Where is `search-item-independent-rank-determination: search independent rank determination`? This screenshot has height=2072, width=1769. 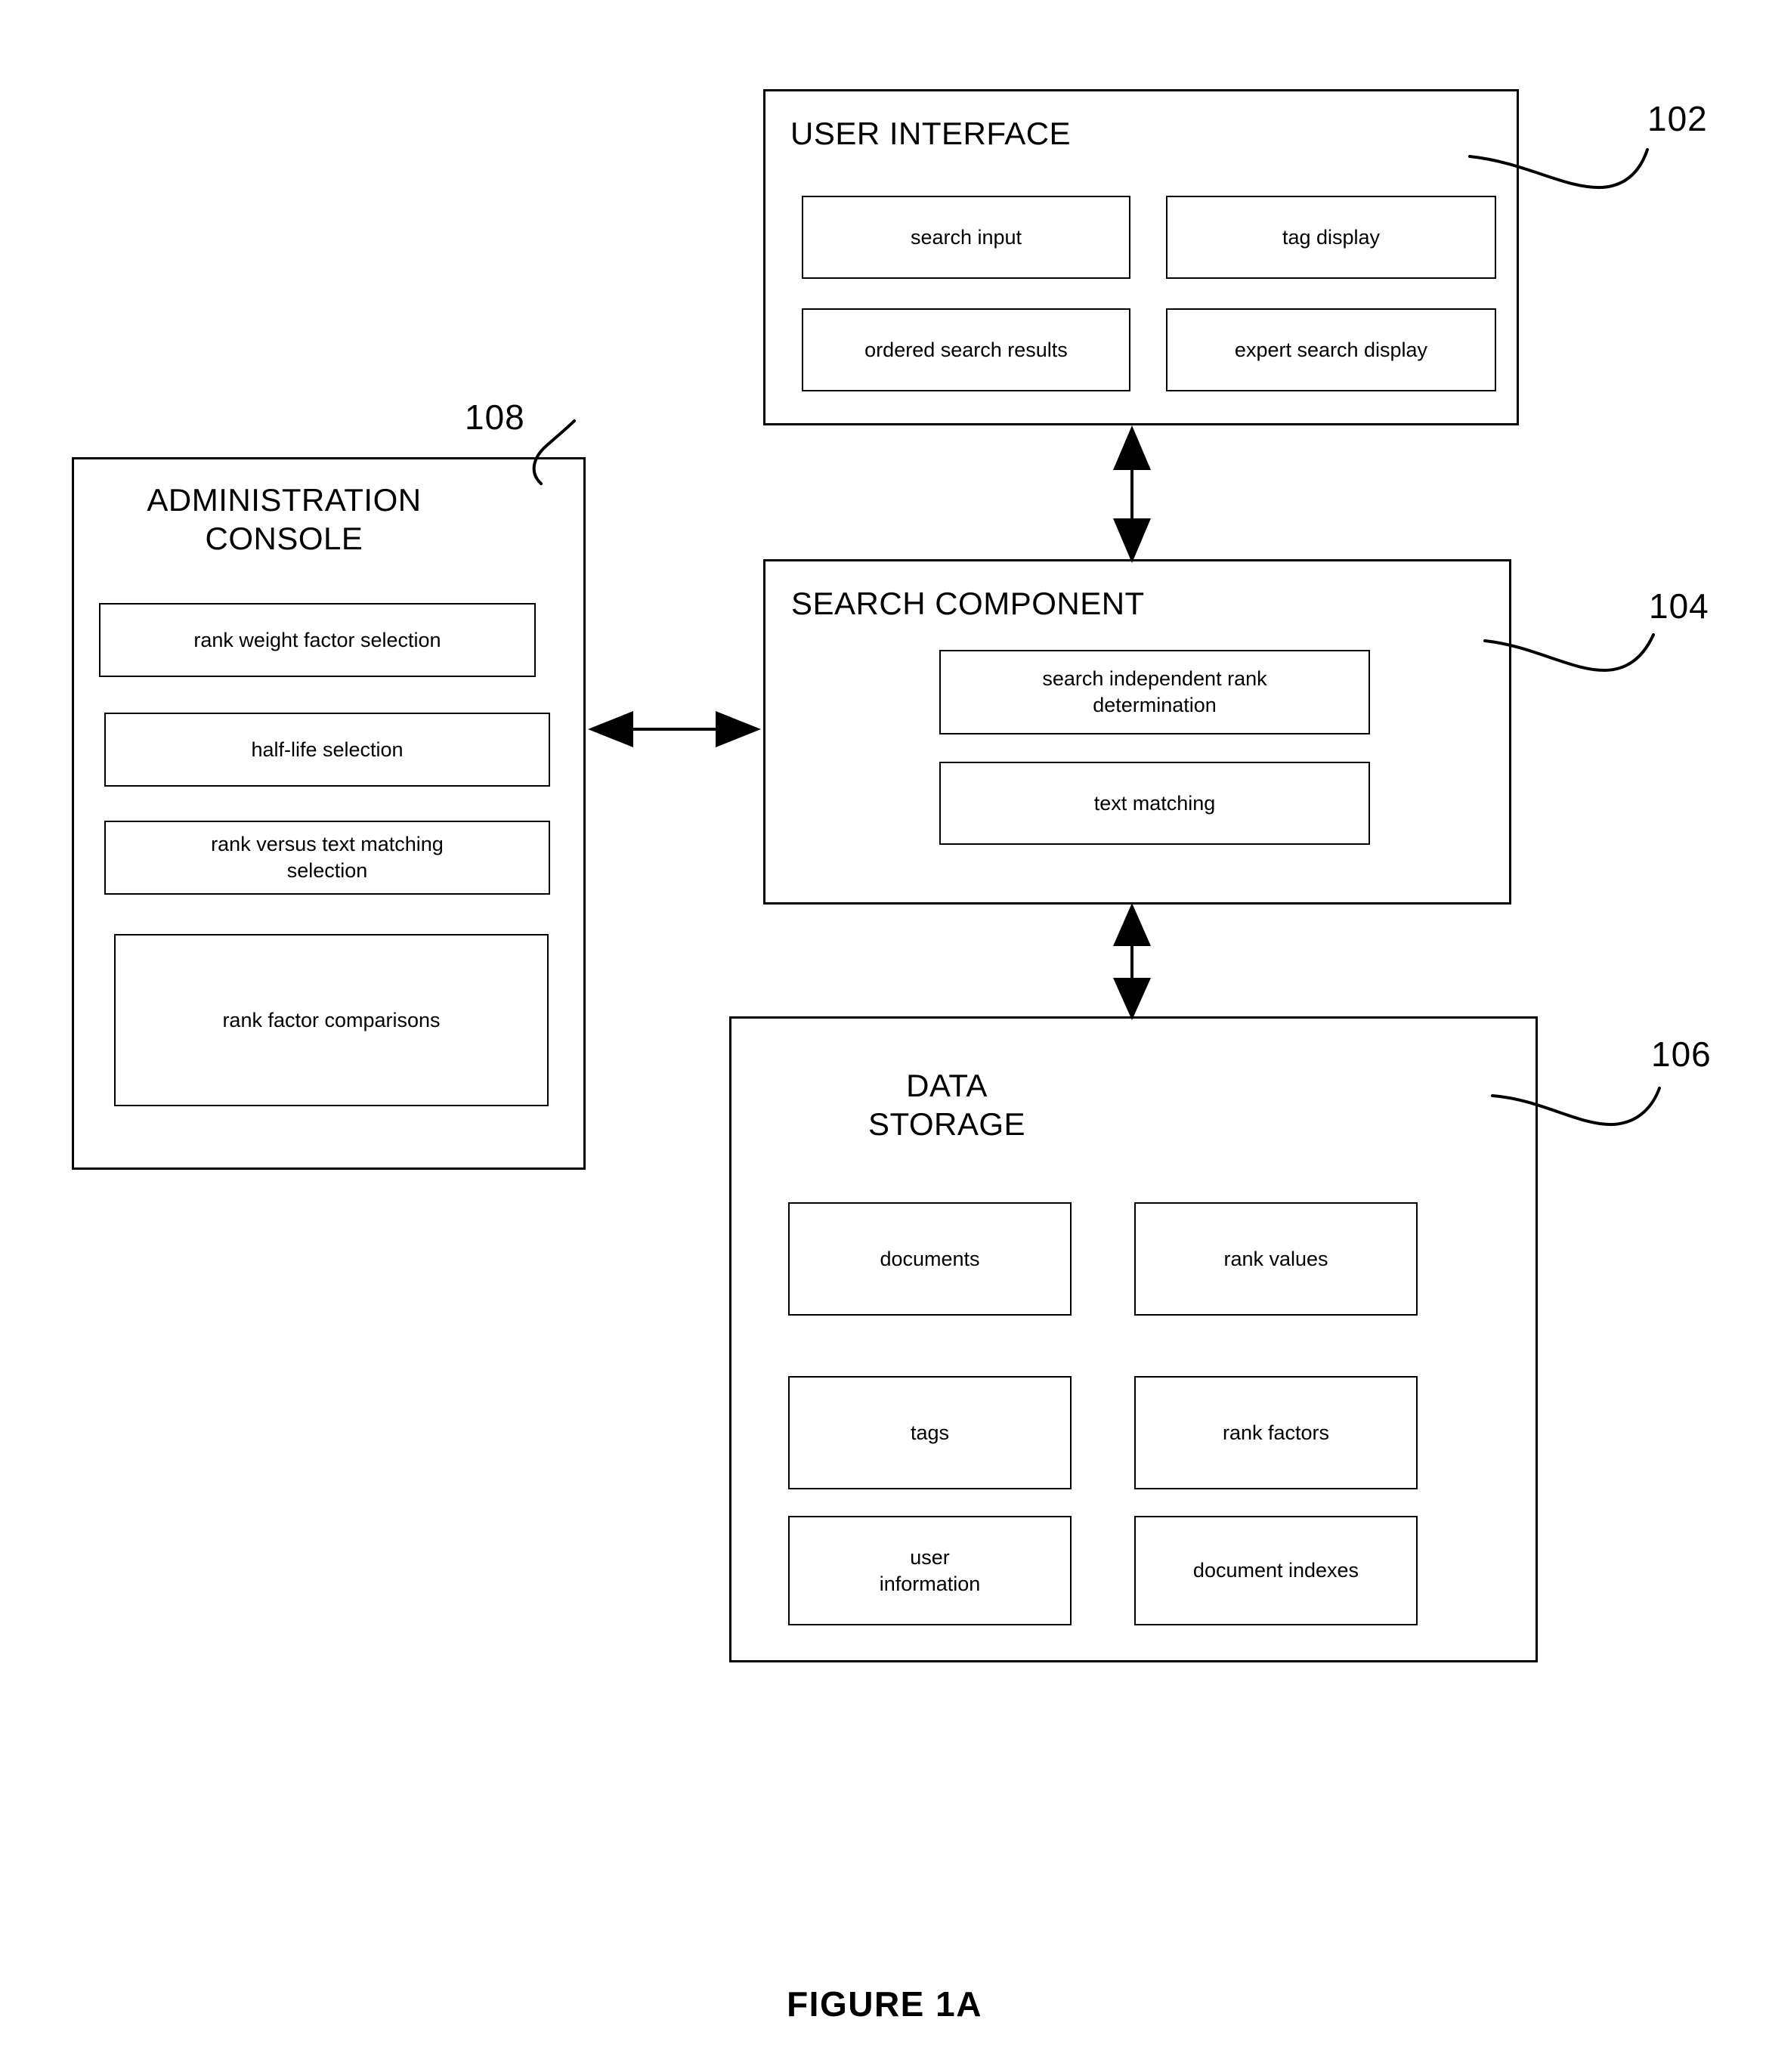 search-item-independent-rank-determination: search independent rank determination is located at coordinates (1154, 692).